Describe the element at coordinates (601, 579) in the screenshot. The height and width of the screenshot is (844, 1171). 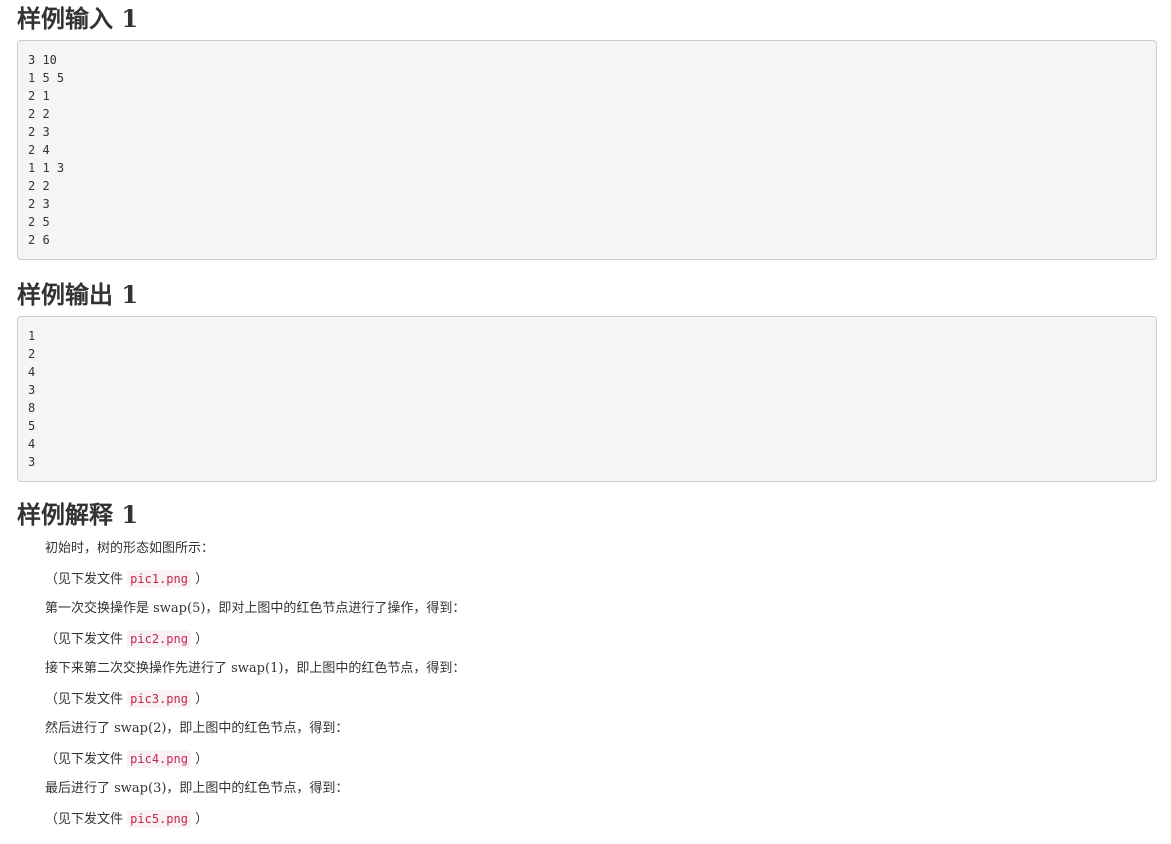
I see `explanation-file-line: （见下发文件 pic1.png ）` at that location.